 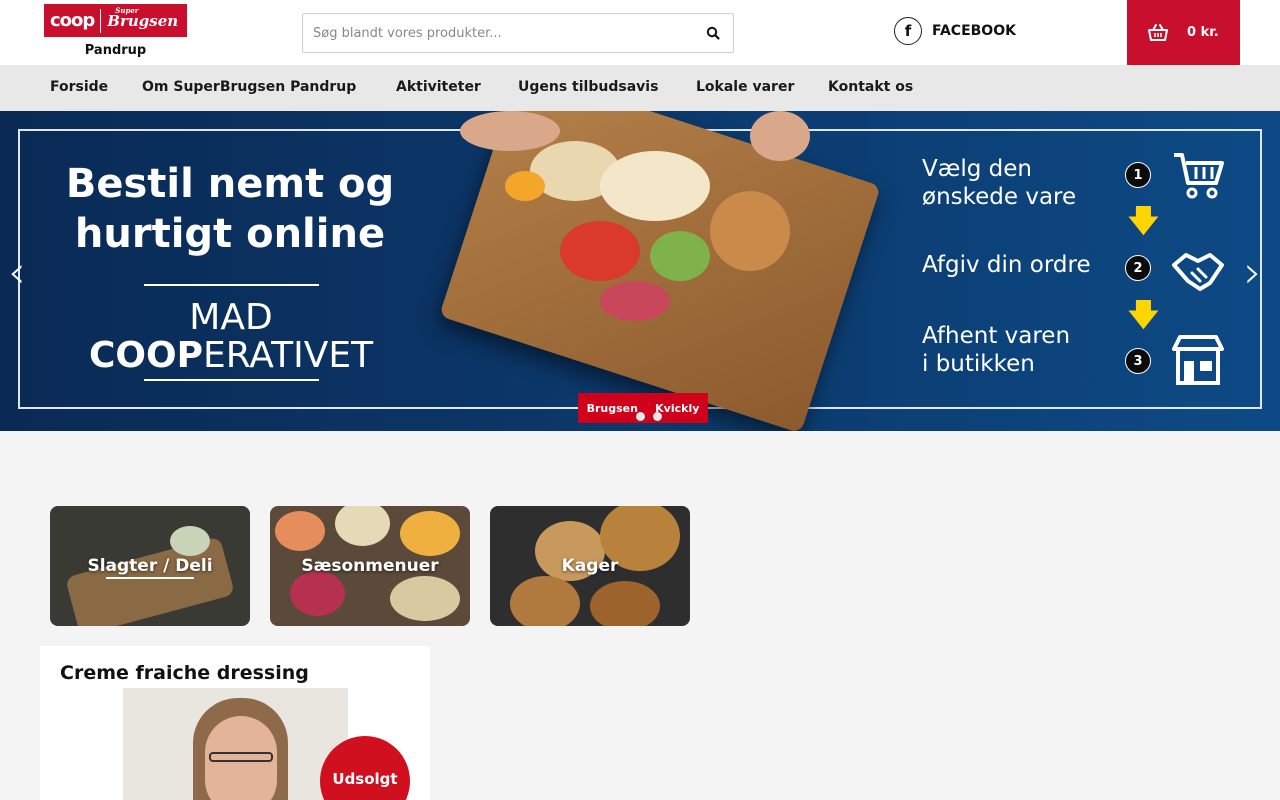 I want to click on step3-line1: Afhent varen, so click(x=996, y=336).